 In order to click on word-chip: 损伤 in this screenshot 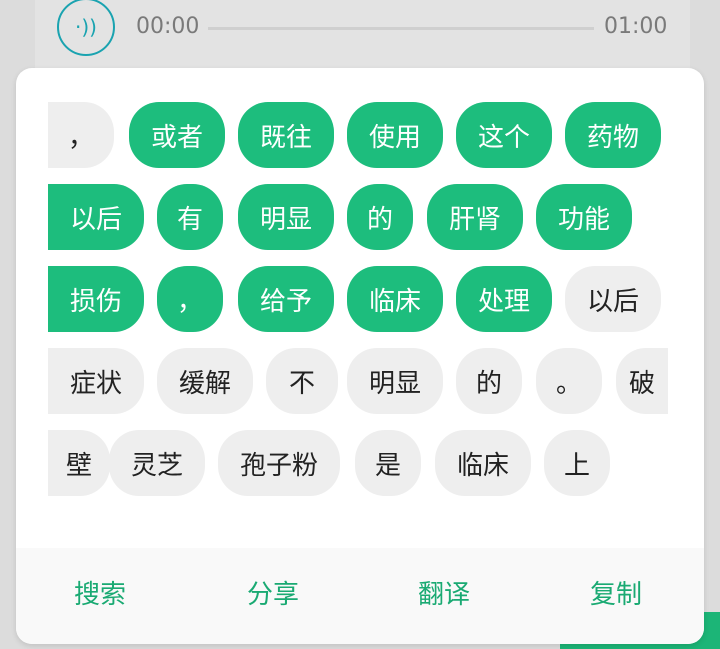, I will do `click(96, 299)`.